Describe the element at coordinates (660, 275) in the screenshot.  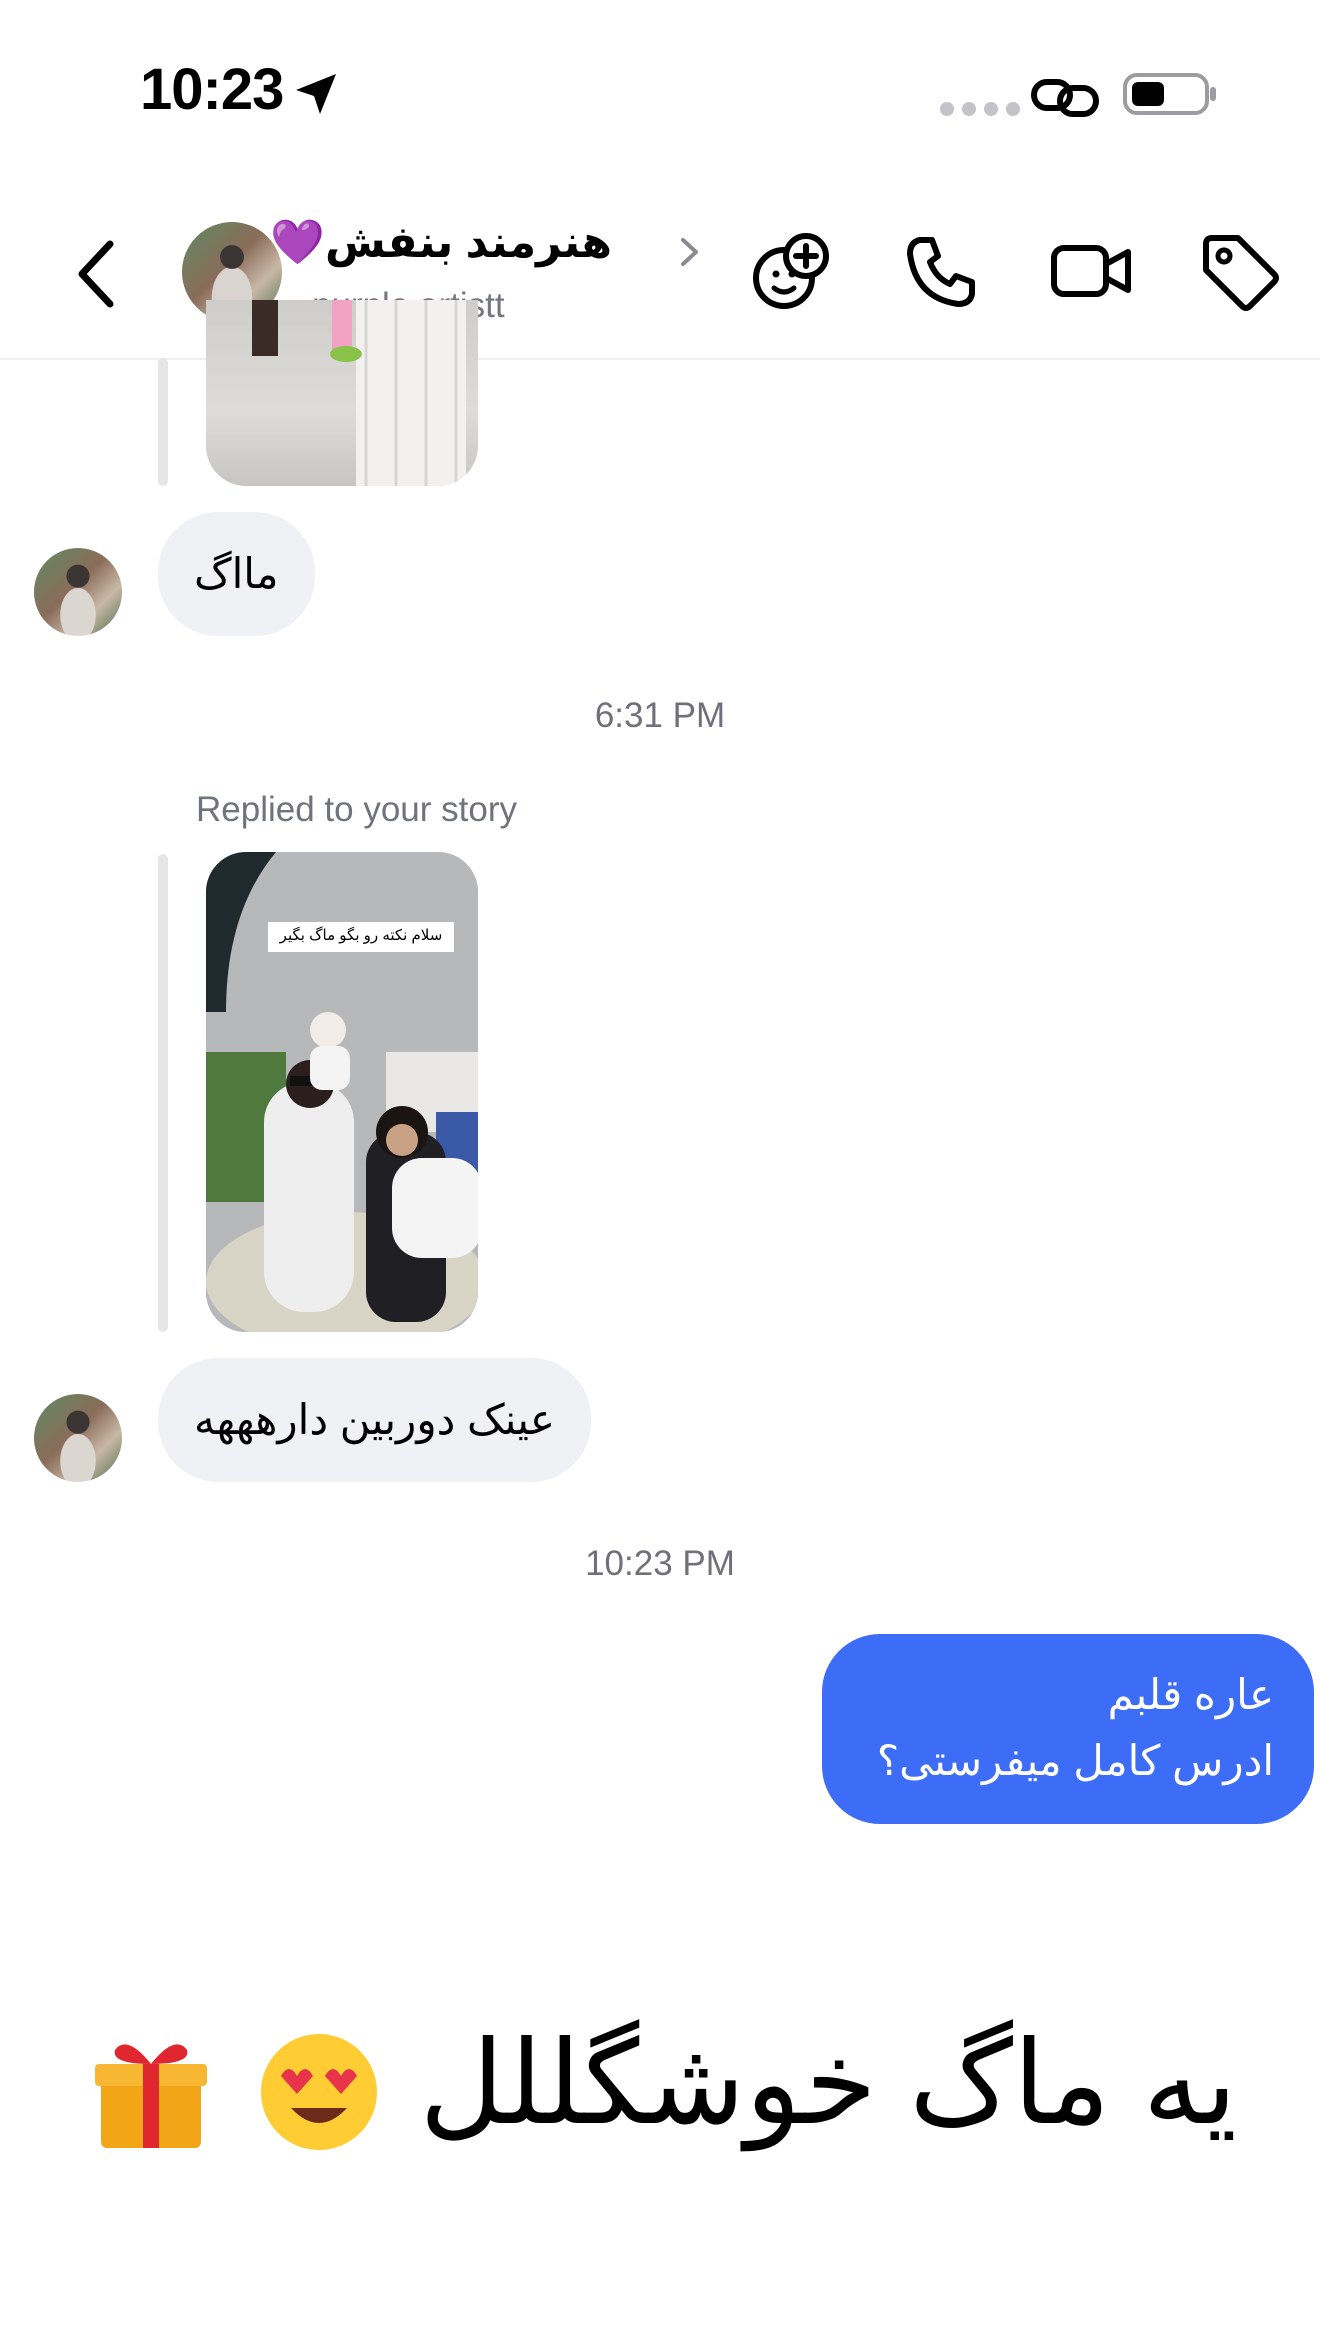
I see `chat-header: هنرمند بنفش💜 purple.artistt` at that location.